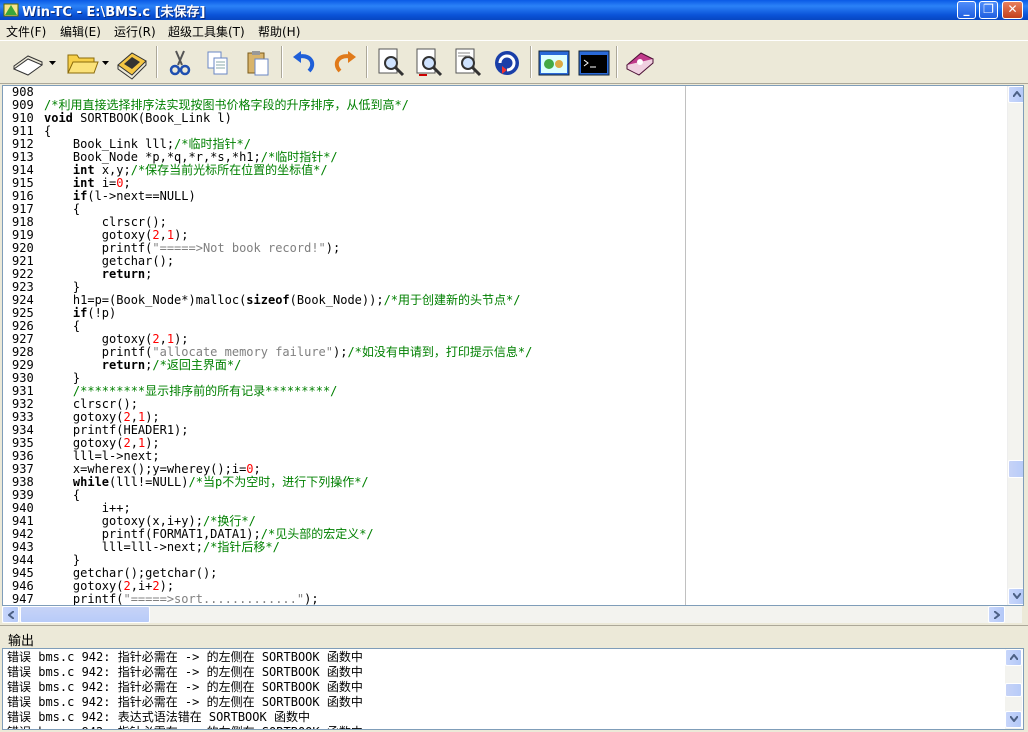 The width and height of the screenshot is (1028, 732). Describe the element at coordinates (28, 63) in the screenshot. I see `new-file-icon` at that location.